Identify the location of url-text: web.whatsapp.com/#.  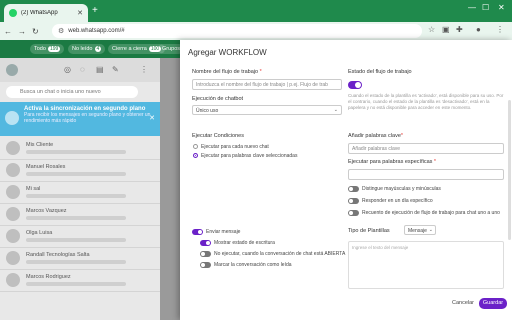
(96, 31).